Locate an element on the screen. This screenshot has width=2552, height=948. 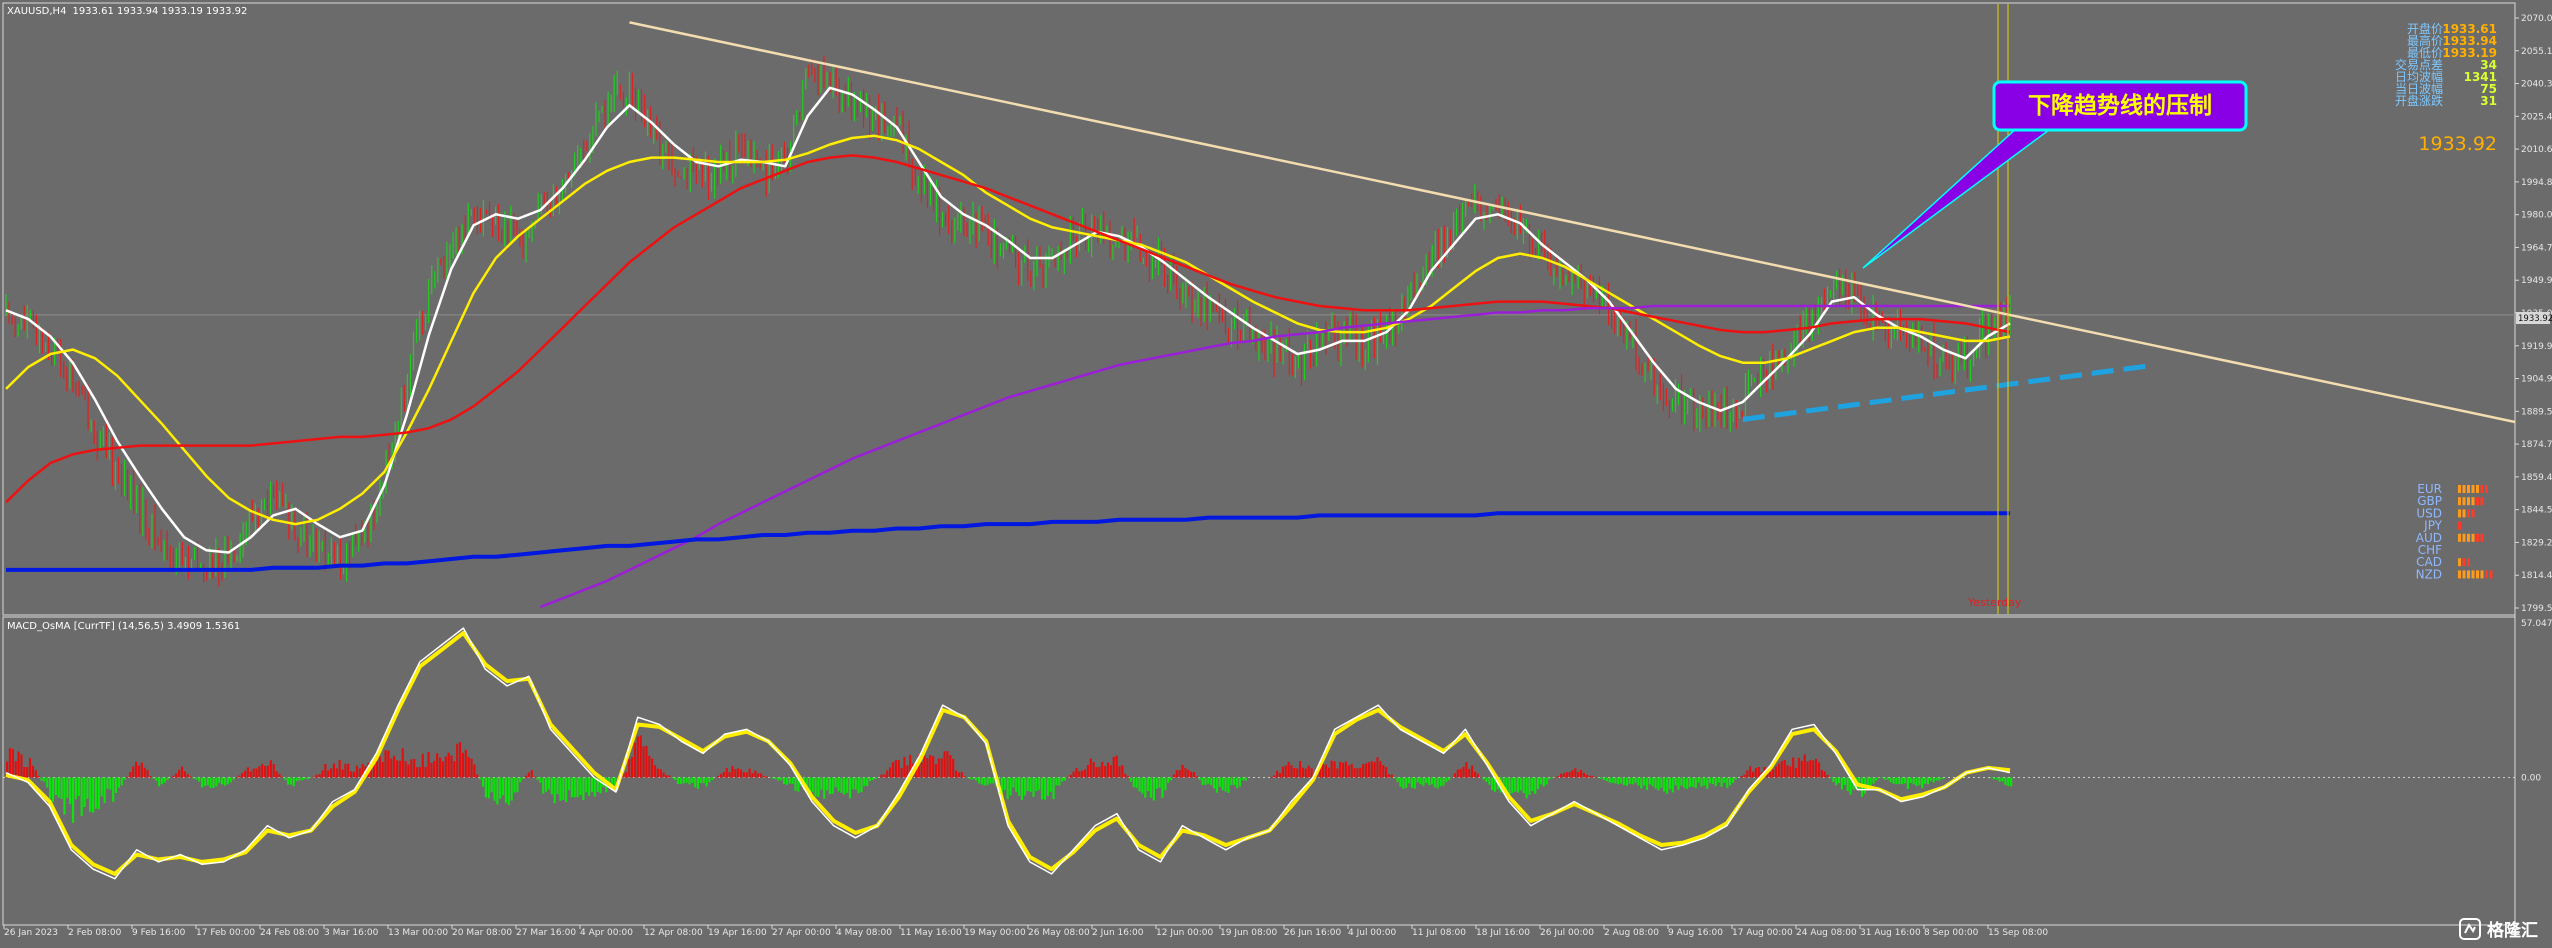
price-tick-label: 1994.85 is located at coordinates (2536, 183).